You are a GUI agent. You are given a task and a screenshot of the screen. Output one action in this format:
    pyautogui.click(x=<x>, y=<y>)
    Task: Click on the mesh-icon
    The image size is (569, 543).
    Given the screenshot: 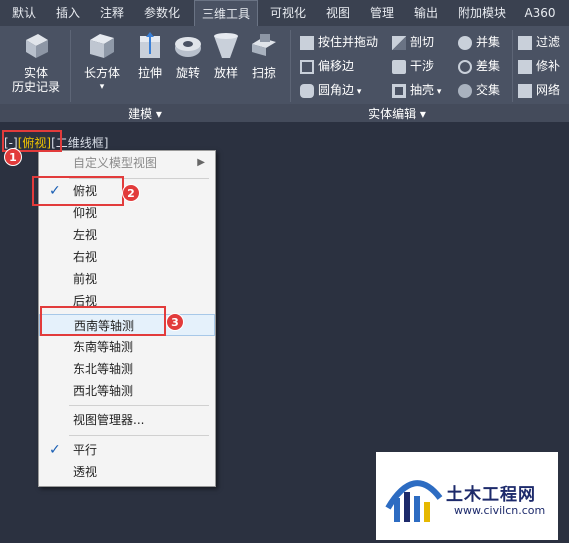 What is the action you would take?
    pyautogui.click(x=525, y=90)
    